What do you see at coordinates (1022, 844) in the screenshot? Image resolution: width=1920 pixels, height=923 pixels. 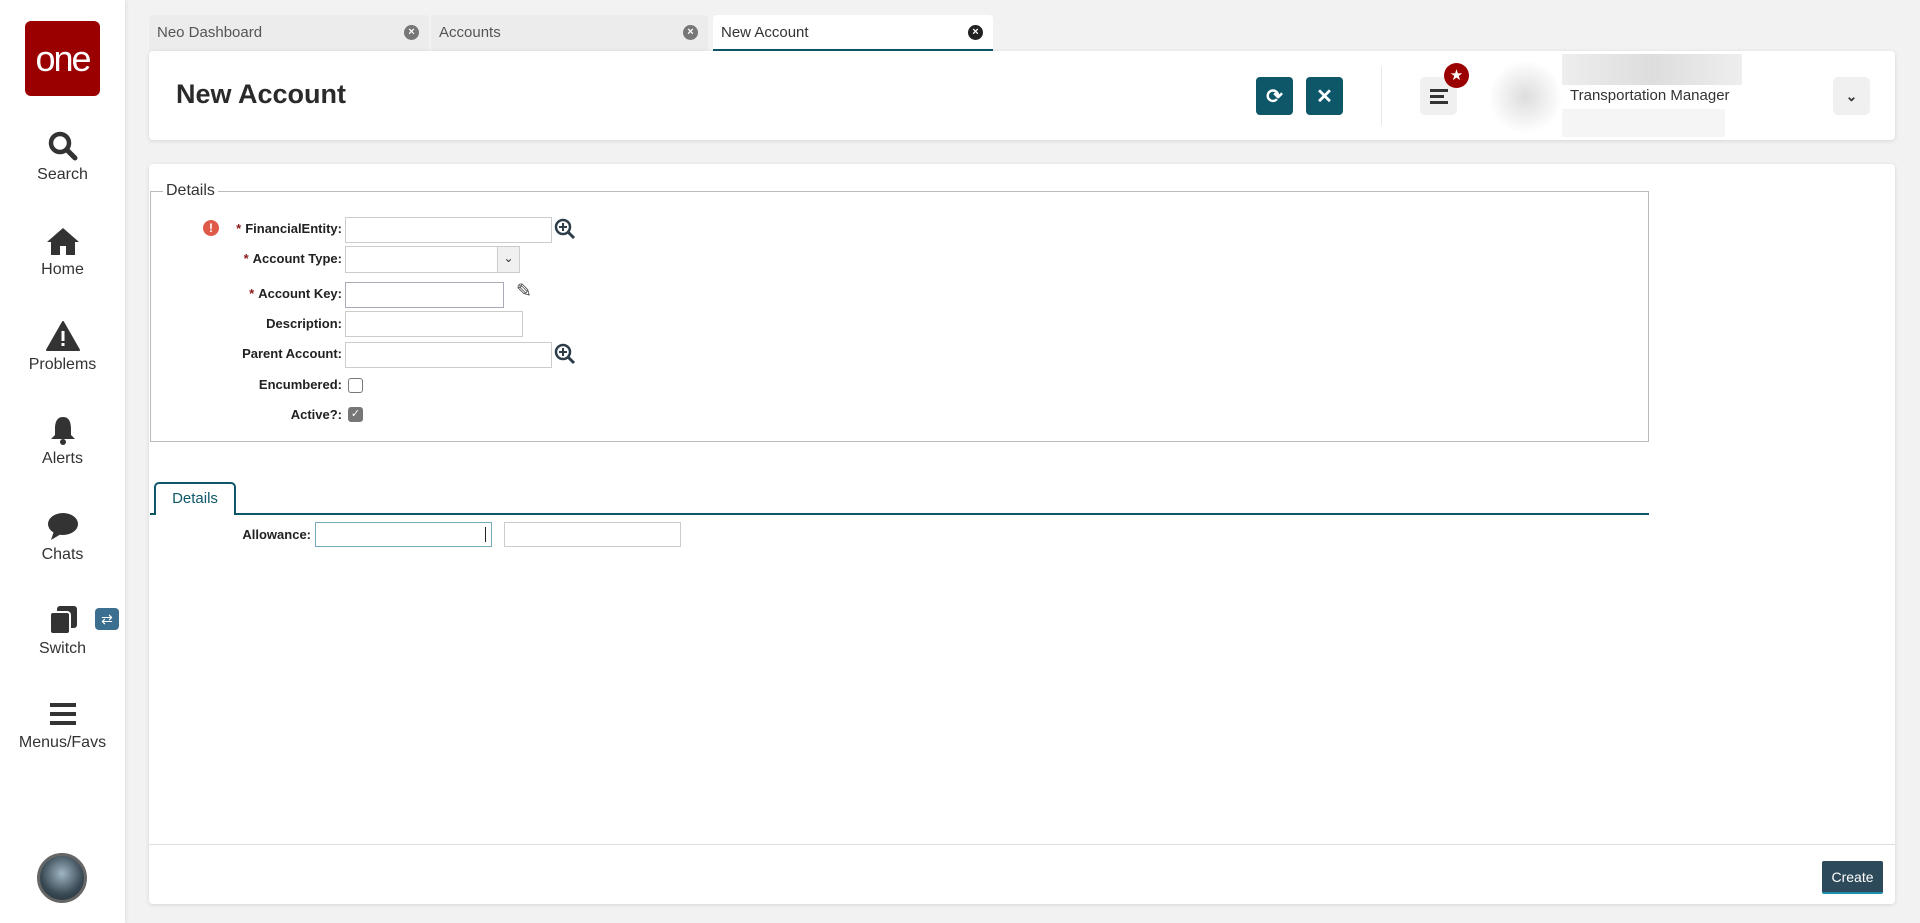 I see `footer-divider` at bounding box center [1022, 844].